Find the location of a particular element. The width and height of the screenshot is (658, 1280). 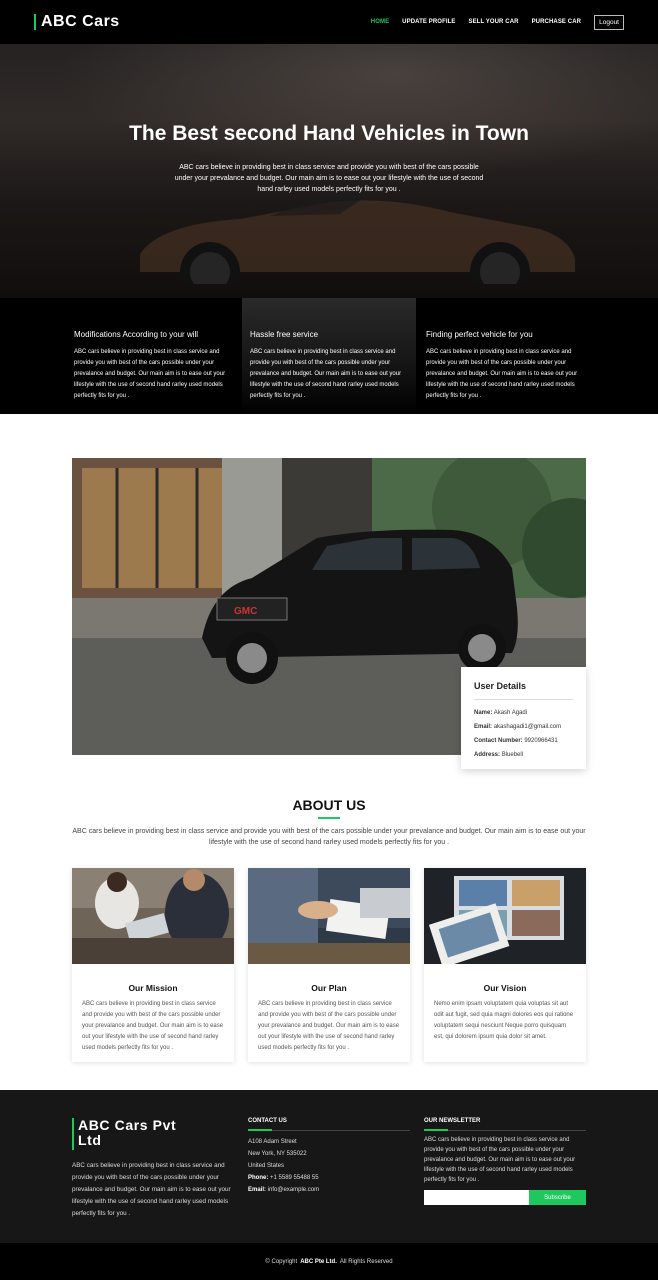

card-title: Our Mission is located at coordinates (153, 988).